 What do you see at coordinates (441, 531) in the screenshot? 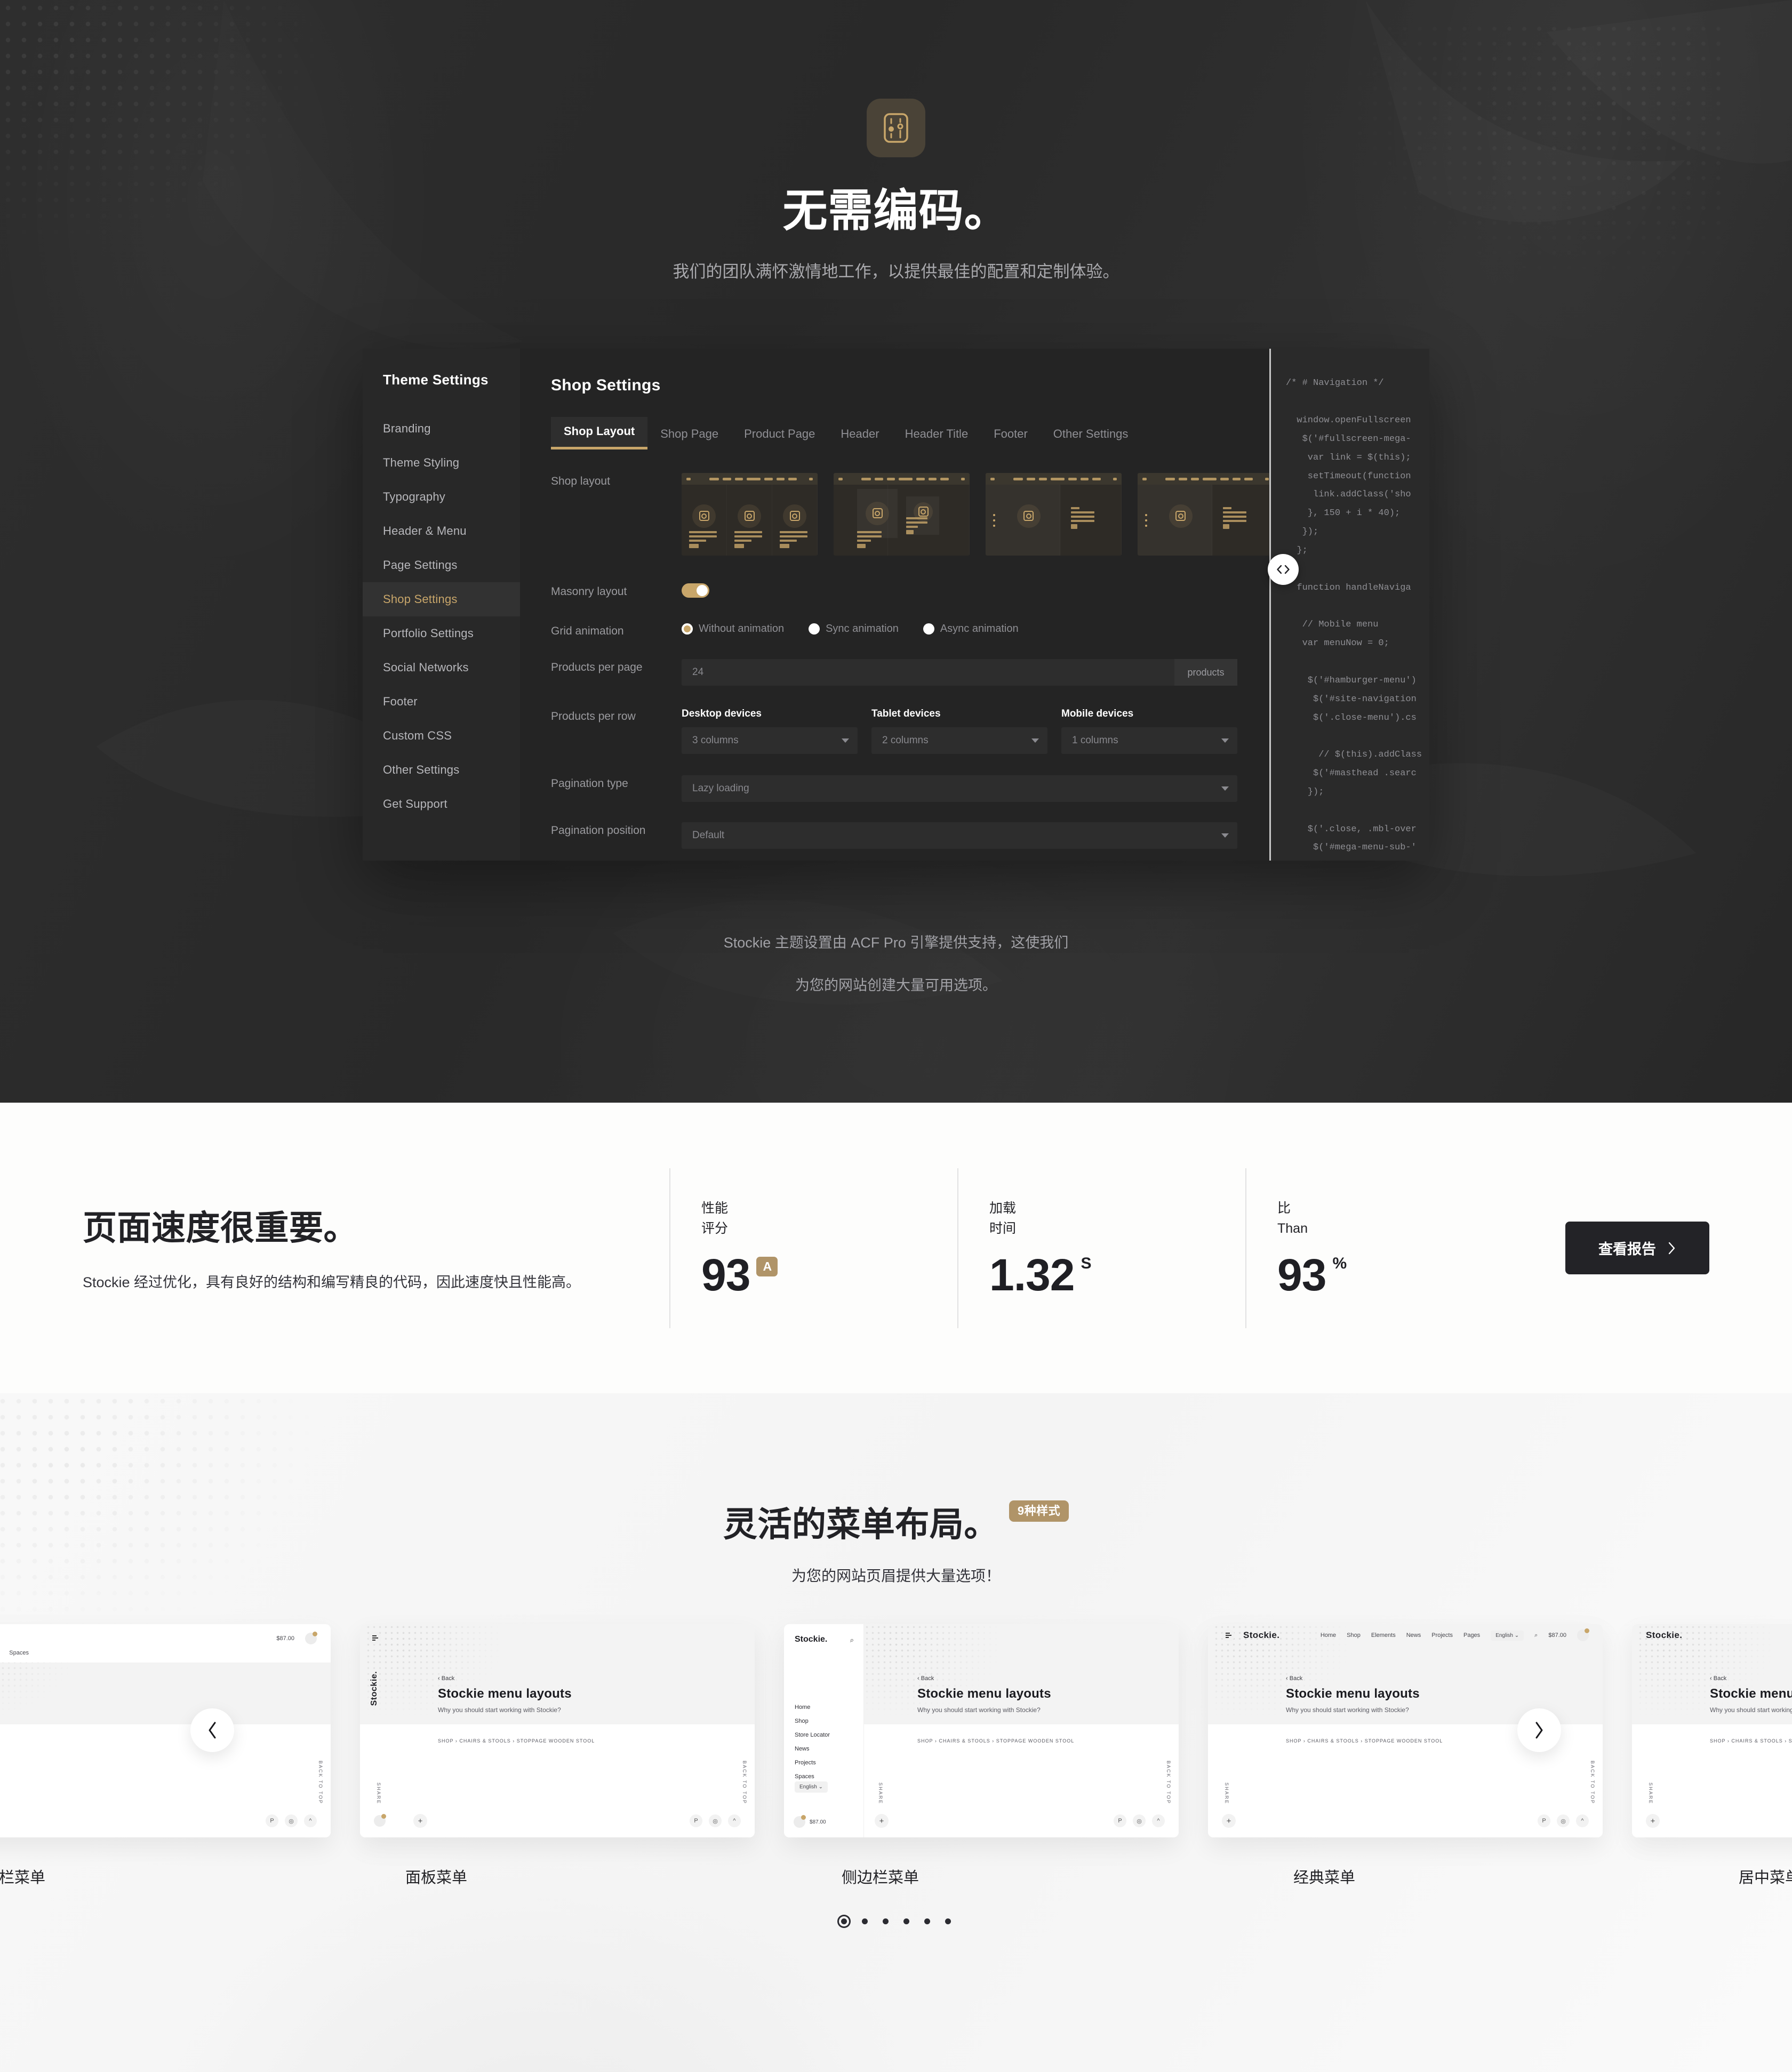
I see `sidebar-item-header-menu: Header & Menu` at bounding box center [441, 531].